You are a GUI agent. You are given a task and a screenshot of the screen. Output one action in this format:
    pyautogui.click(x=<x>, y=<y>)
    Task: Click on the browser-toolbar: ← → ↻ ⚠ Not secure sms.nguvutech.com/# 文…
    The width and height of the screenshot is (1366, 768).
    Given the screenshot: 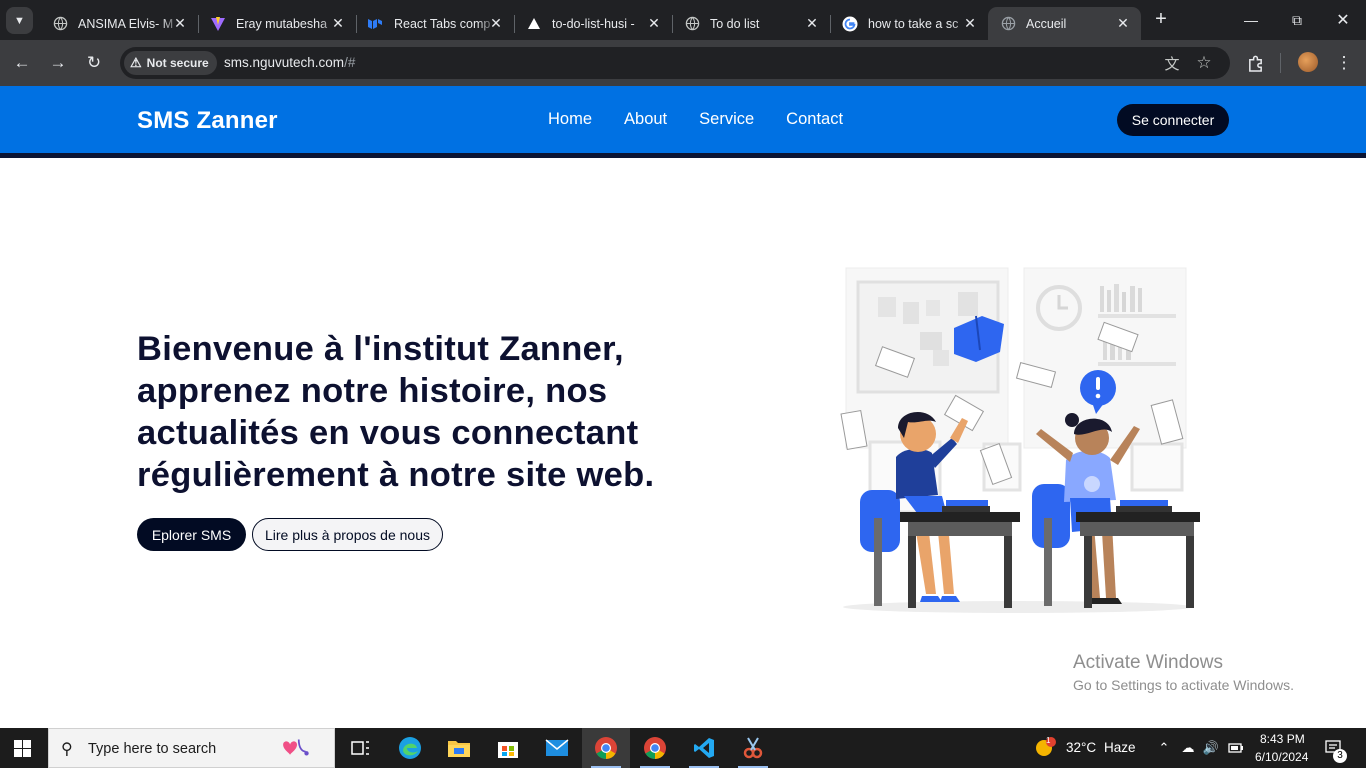 What is the action you would take?
    pyautogui.click(x=683, y=63)
    